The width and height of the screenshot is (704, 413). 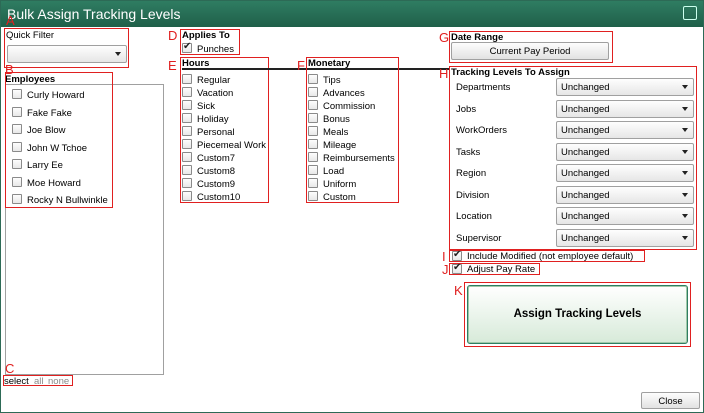 I want to click on close-button: Close, so click(x=670, y=400).